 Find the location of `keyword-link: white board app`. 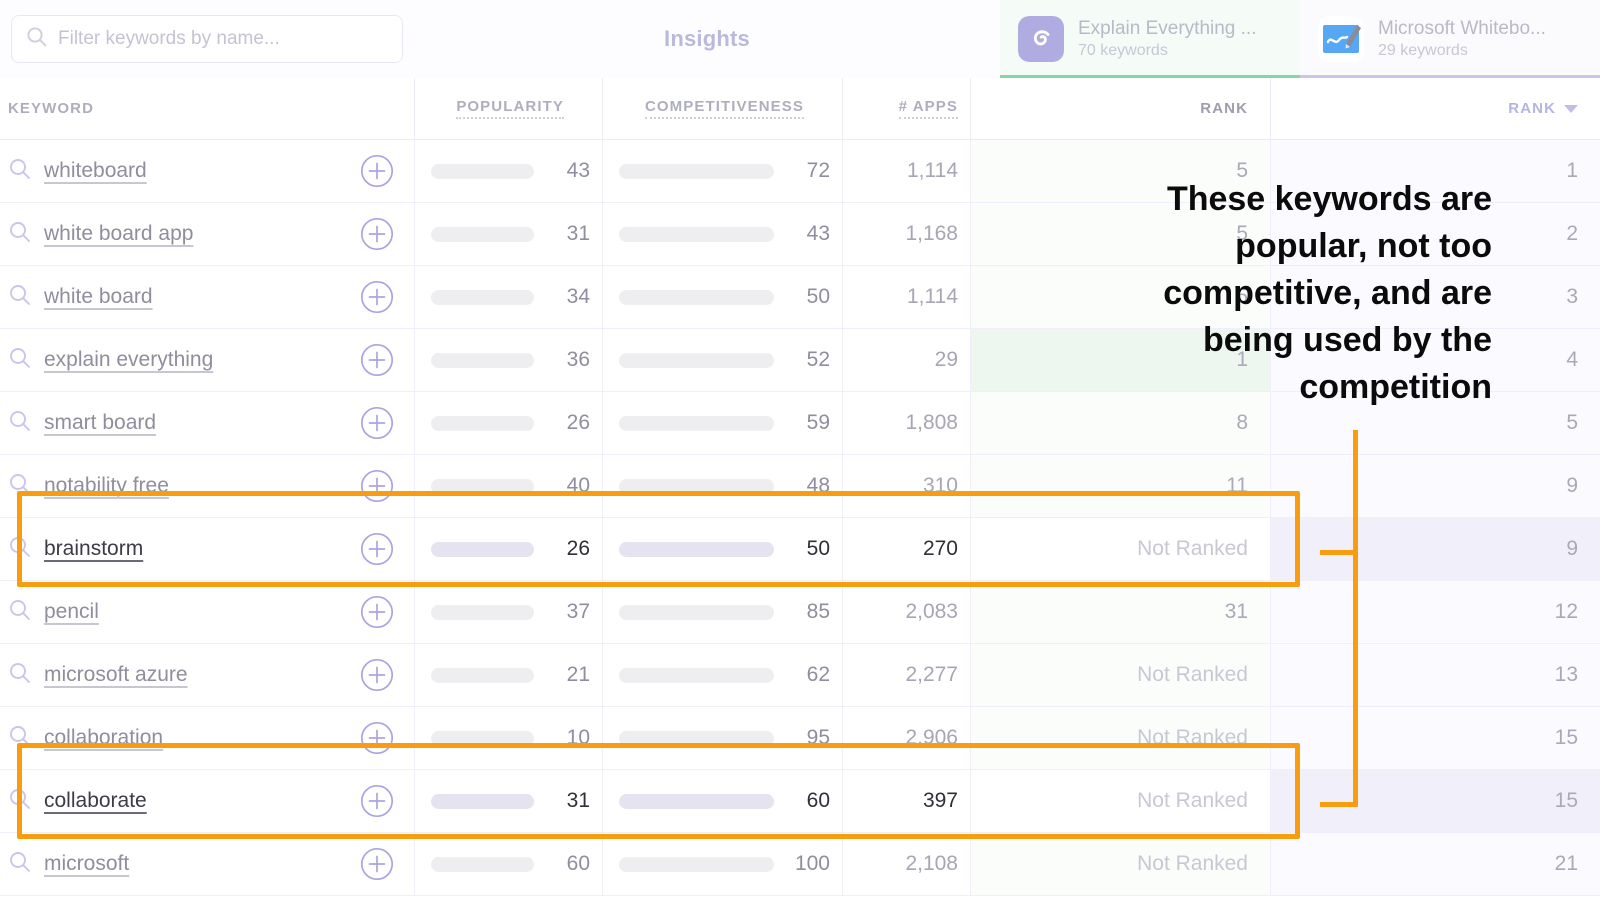

keyword-link: white board app is located at coordinates (118, 234).